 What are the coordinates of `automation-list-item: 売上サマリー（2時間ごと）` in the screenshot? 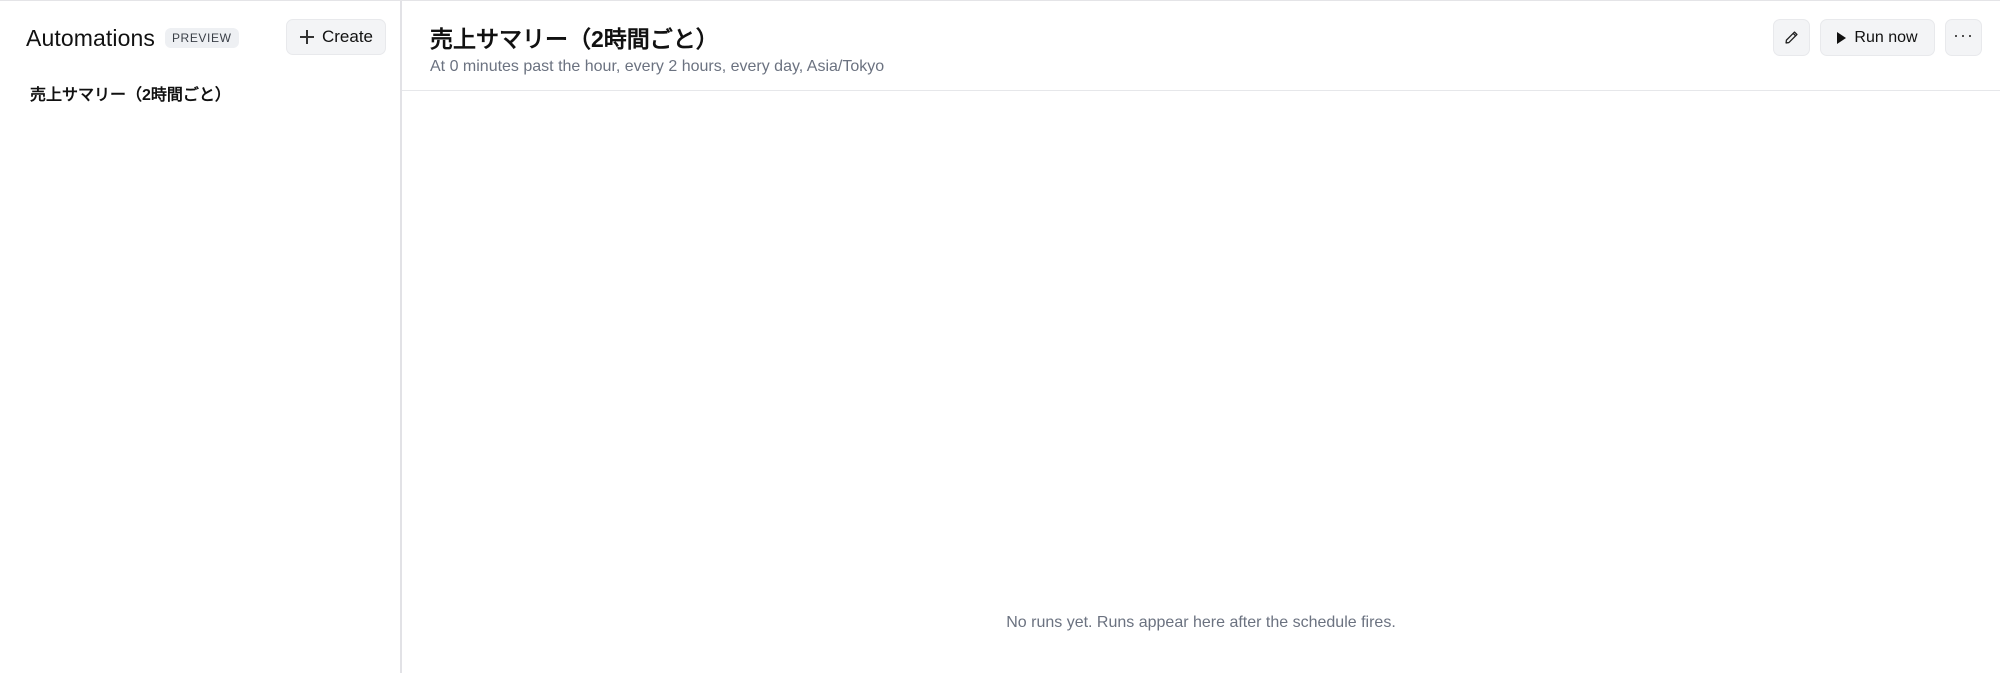 It's located at (208, 96).